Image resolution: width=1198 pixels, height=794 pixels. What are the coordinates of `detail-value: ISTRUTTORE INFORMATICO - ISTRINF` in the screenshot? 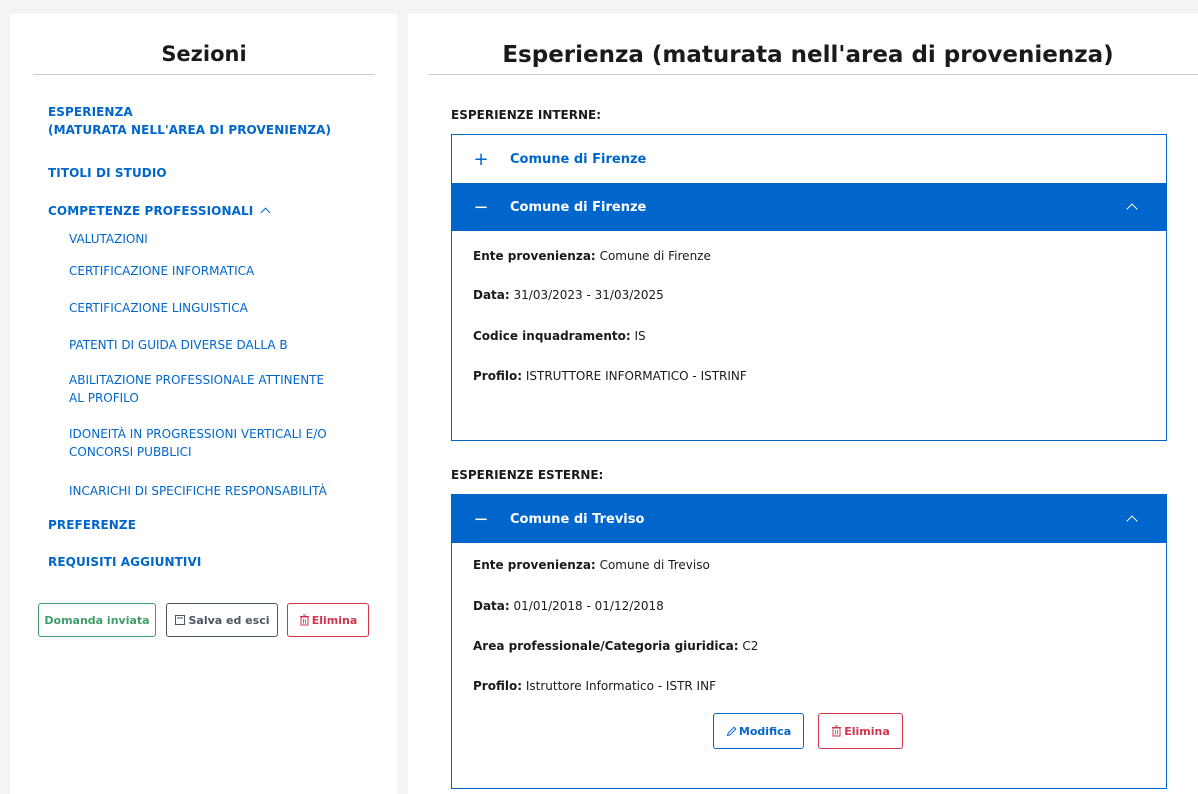 It's located at (636, 376).